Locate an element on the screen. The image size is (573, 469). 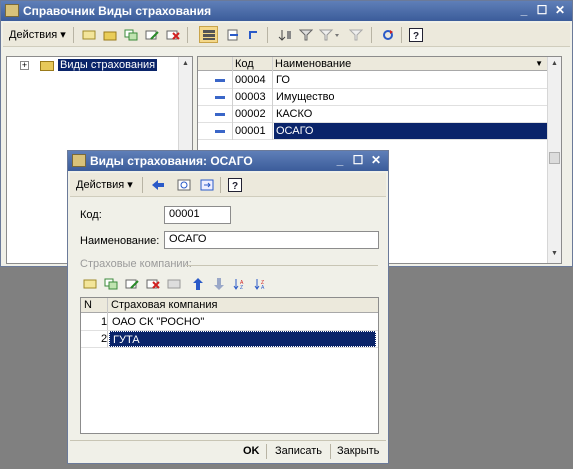
row-code: 00003 is located at coordinates (250, 97).